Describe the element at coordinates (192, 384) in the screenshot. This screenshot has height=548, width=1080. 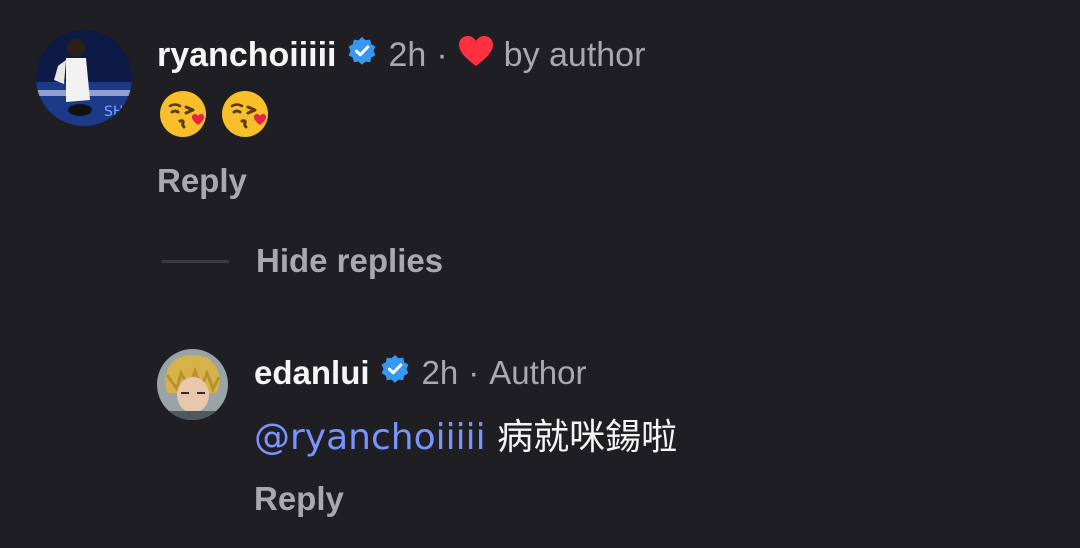
I see `avatar` at that location.